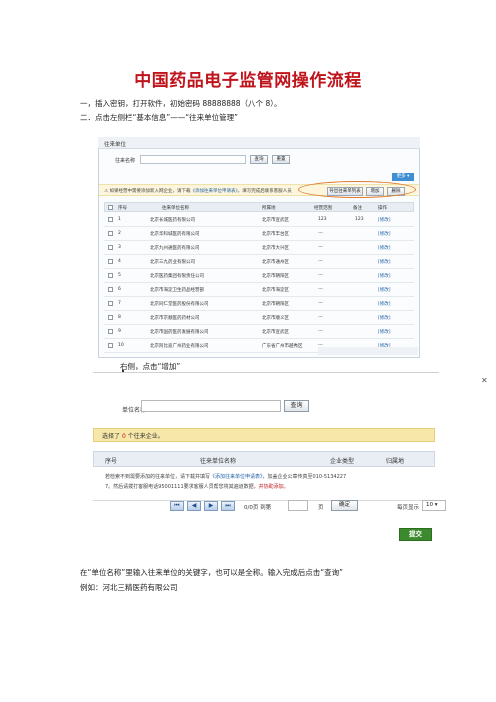 This screenshot has height=702, width=496. I want to click on row-no: 8, so click(119, 317).